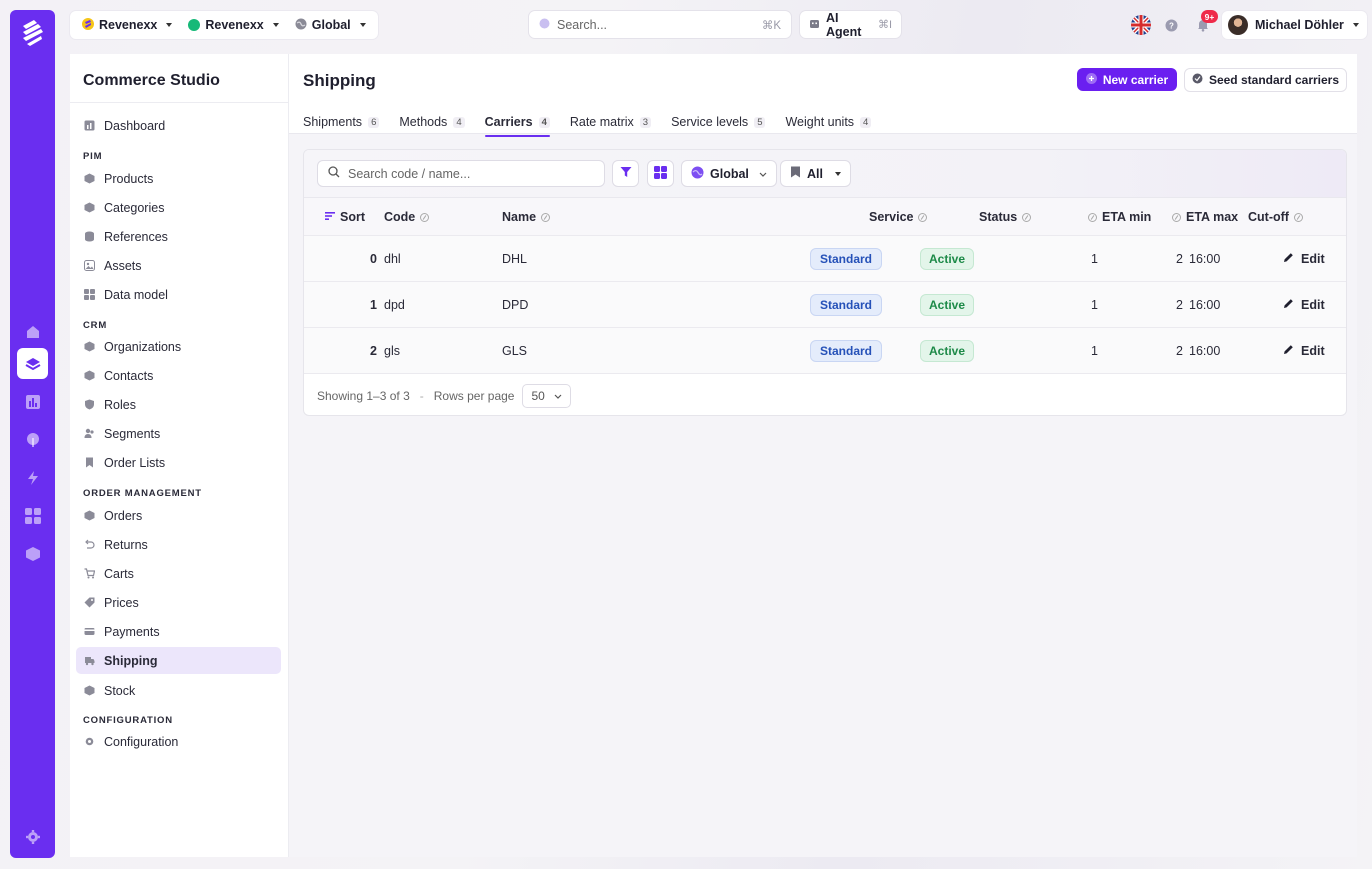 The image size is (1372, 869). What do you see at coordinates (1171, 25) in the screenshot?
I see `help-icon: ?` at bounding box center [1171, 25].